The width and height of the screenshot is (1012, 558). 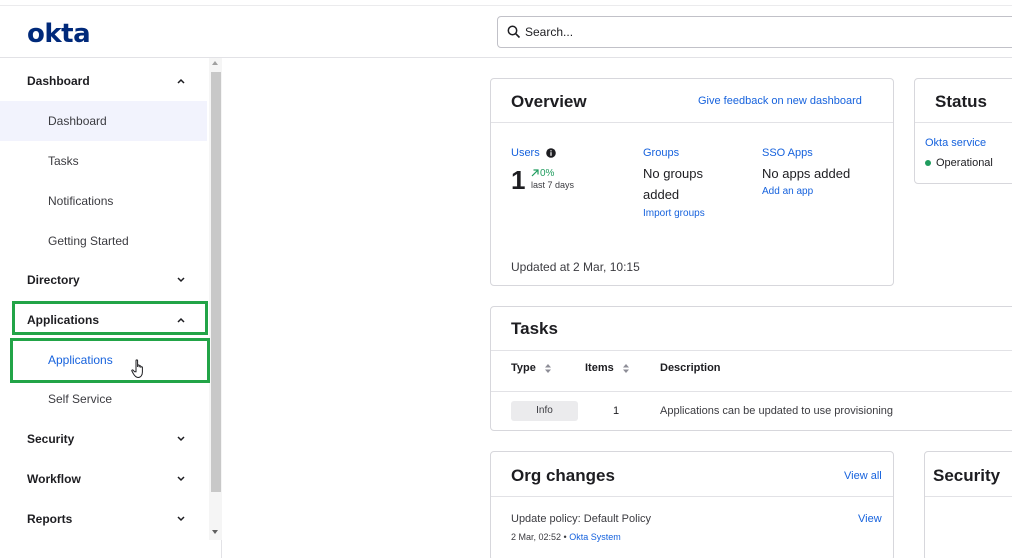 What do you see at coordinates (536, 537) in the screenshot?
I see `change-time: 2 Mar, 02:52` at bounding box center [536, 537].